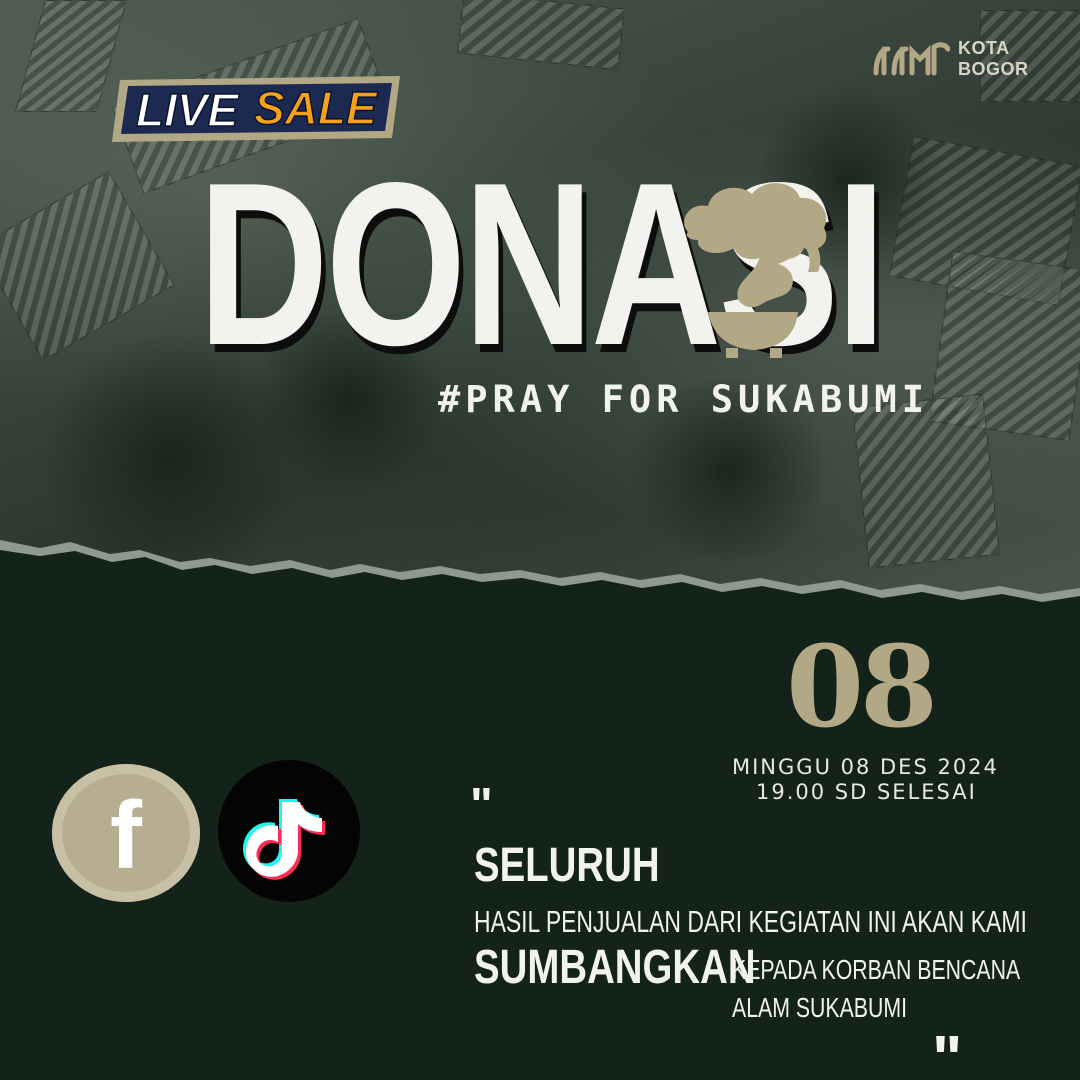 Image resolution: width=1080 pixels, height=1080 pixels. I want to click on badge-word-live: LIVE, so click(188, 110).